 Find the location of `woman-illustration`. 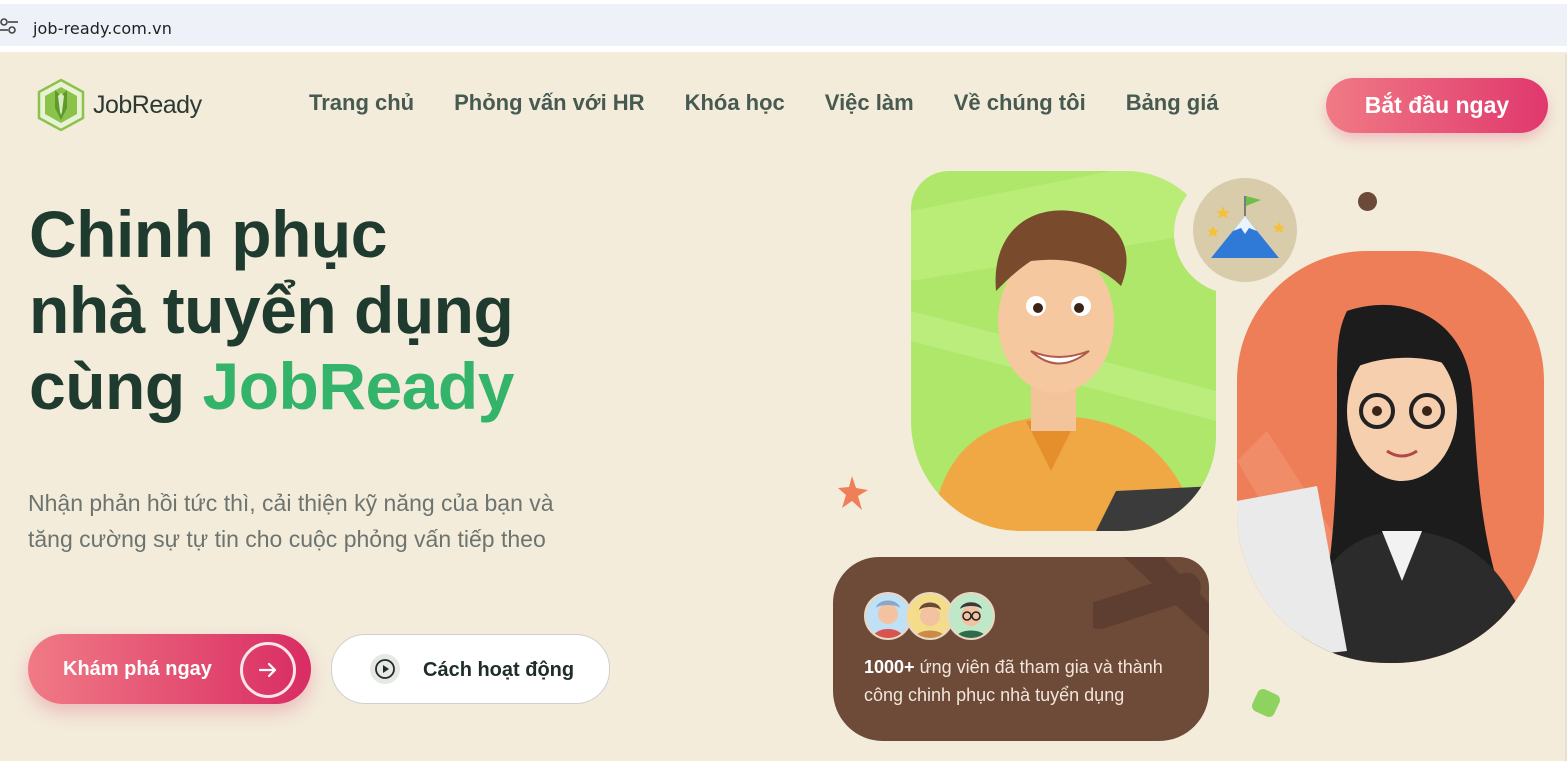

woman-illustration is located at coordinates (1387, 483).